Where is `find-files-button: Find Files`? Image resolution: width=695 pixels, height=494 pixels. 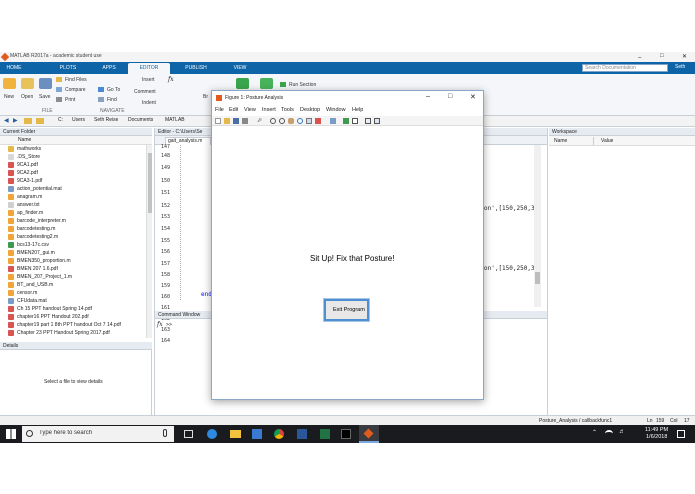 find-files-button: Find Files is located at coordinates (76, 80).